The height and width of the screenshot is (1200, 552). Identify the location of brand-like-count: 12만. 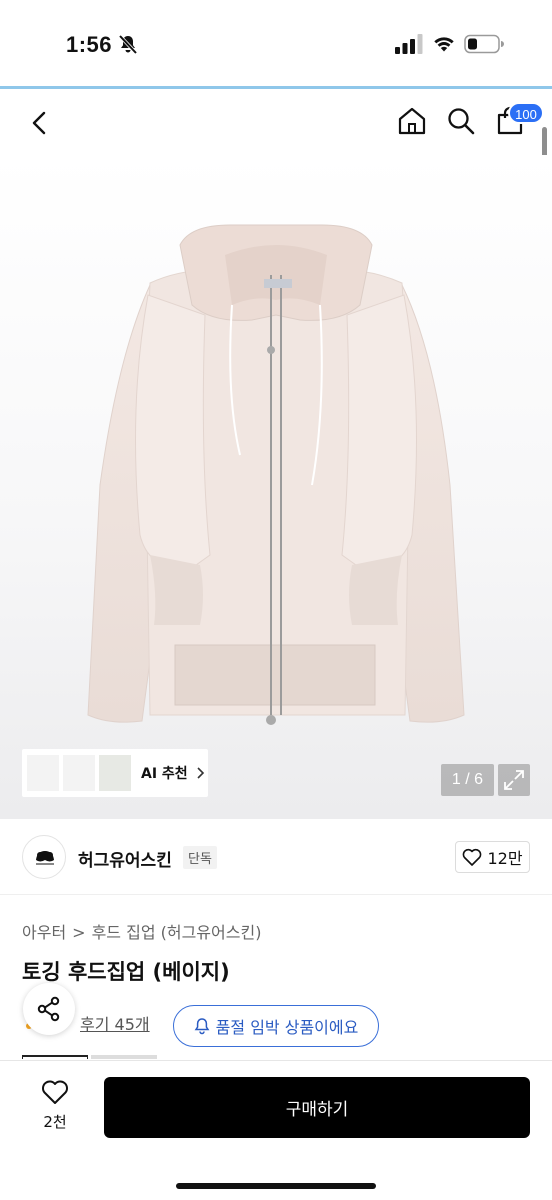
(505, 858).